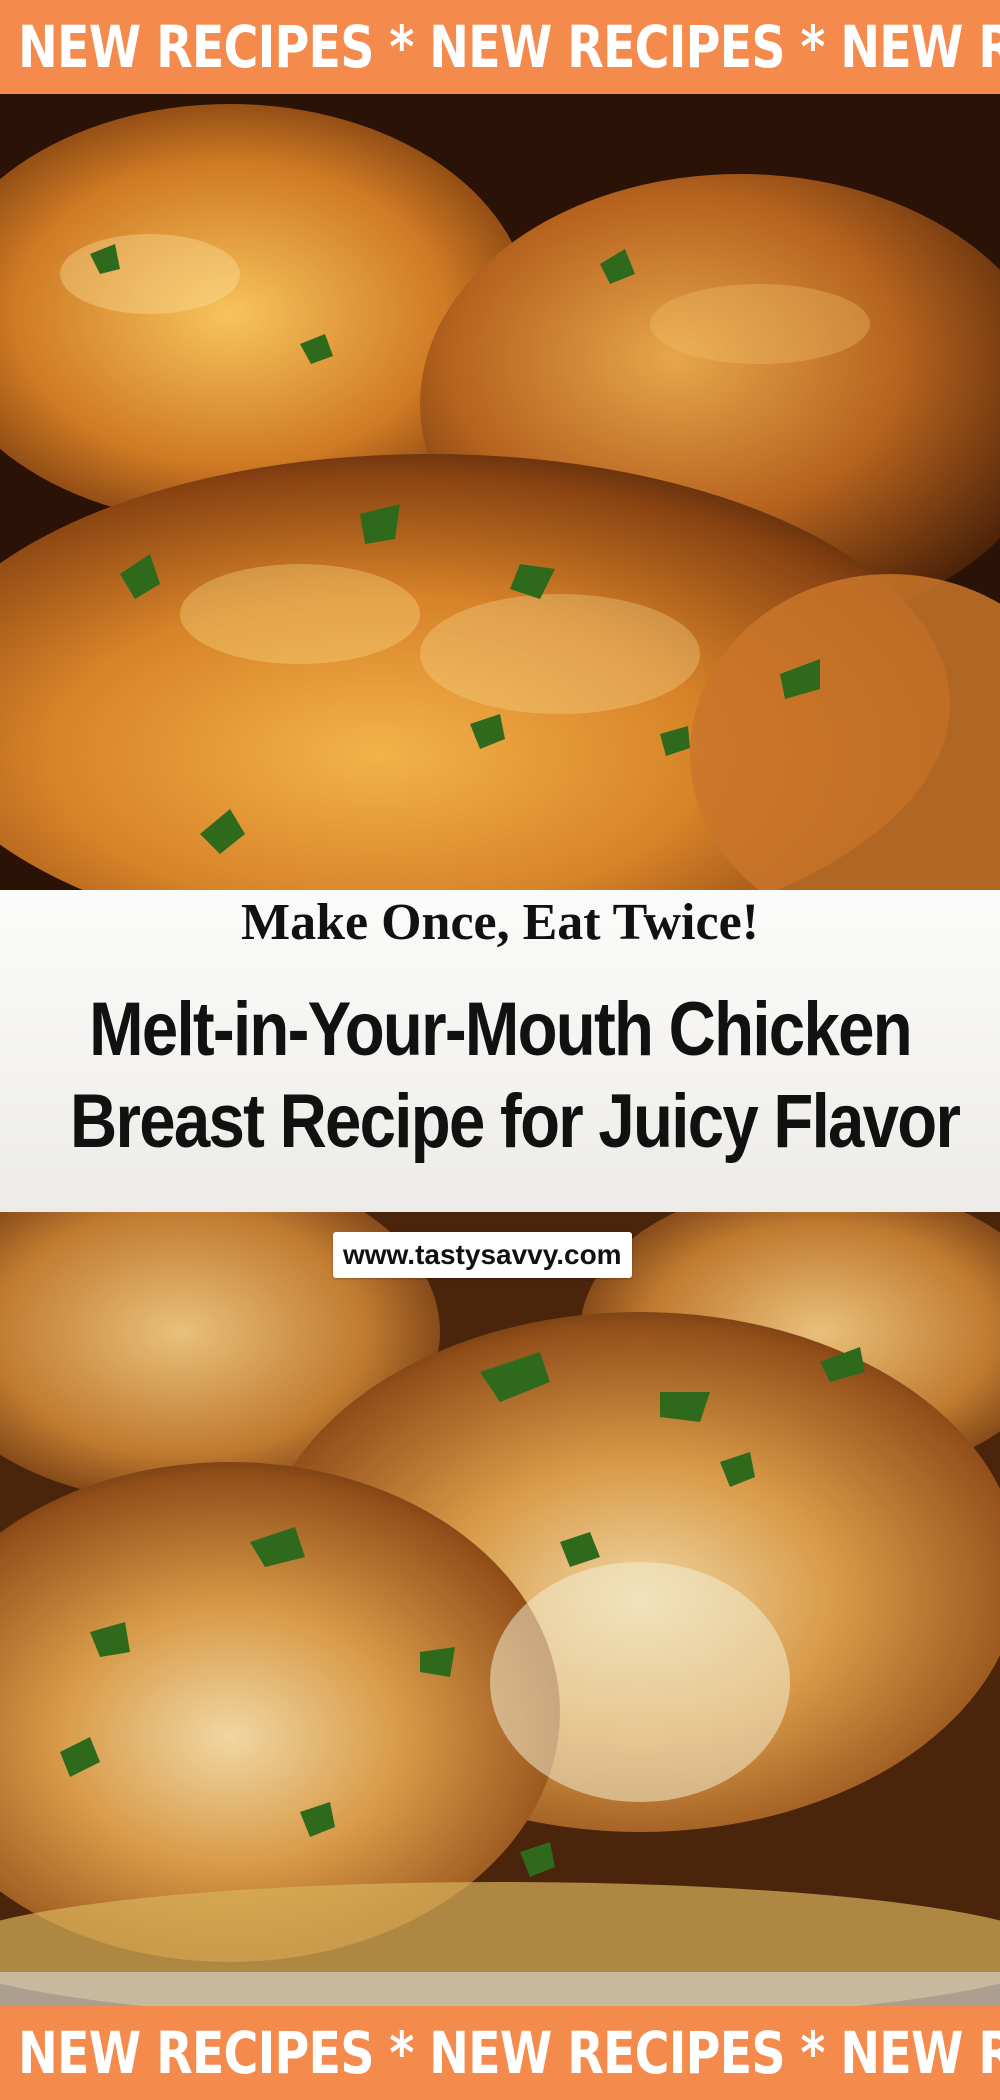  Describe the element at coordinates (500, 922) in the screenshot. I see `tagline: Make Once, Eat Twice!` at that location.